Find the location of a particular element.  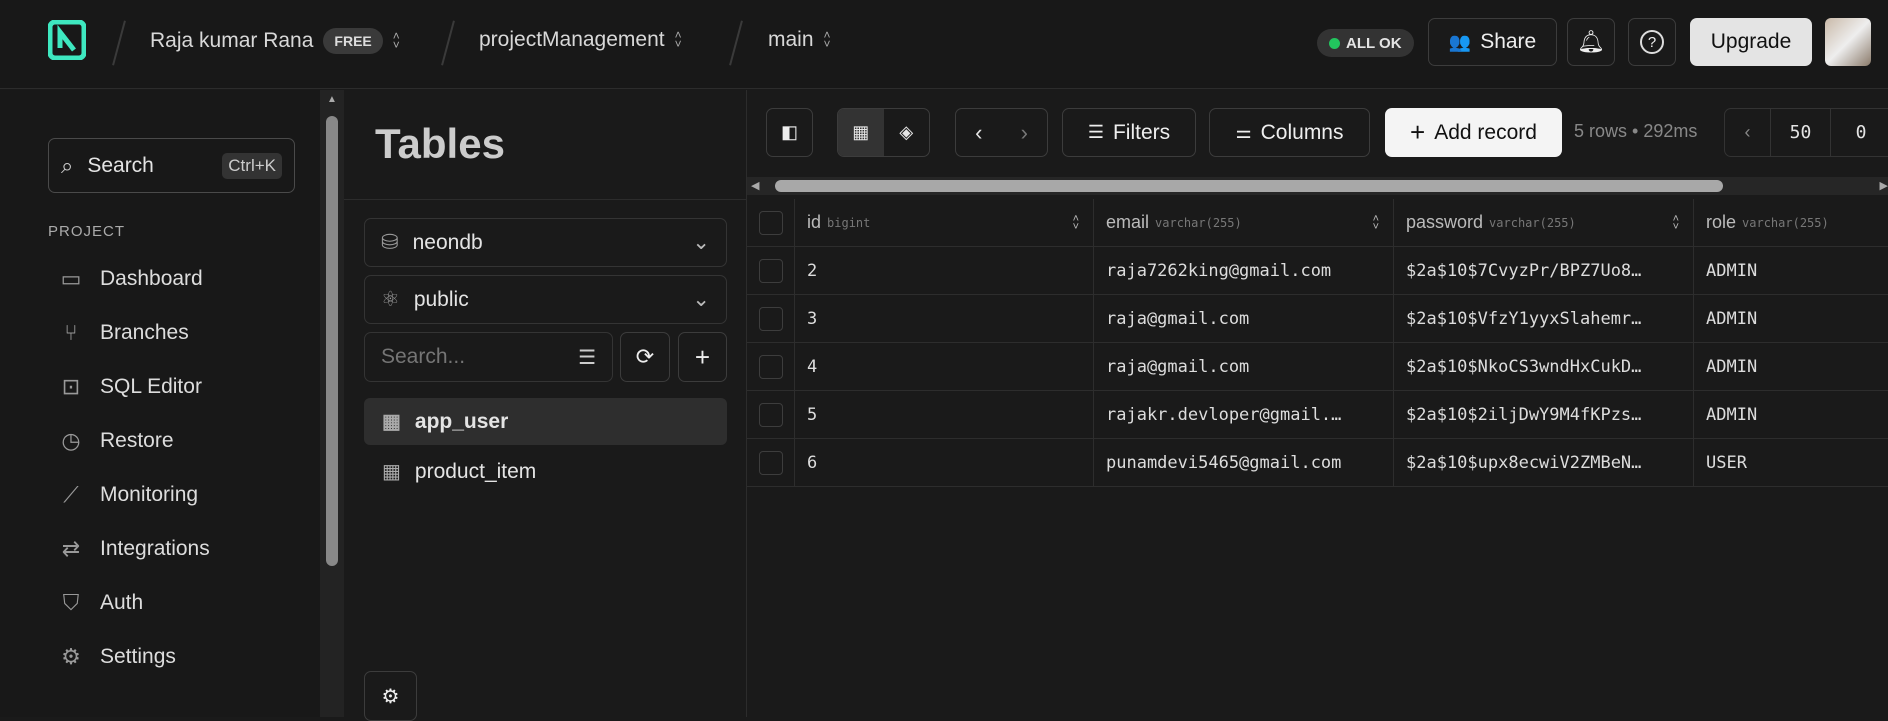

notifications-button: 🔔︎ is located at coordinates (1591, 42).